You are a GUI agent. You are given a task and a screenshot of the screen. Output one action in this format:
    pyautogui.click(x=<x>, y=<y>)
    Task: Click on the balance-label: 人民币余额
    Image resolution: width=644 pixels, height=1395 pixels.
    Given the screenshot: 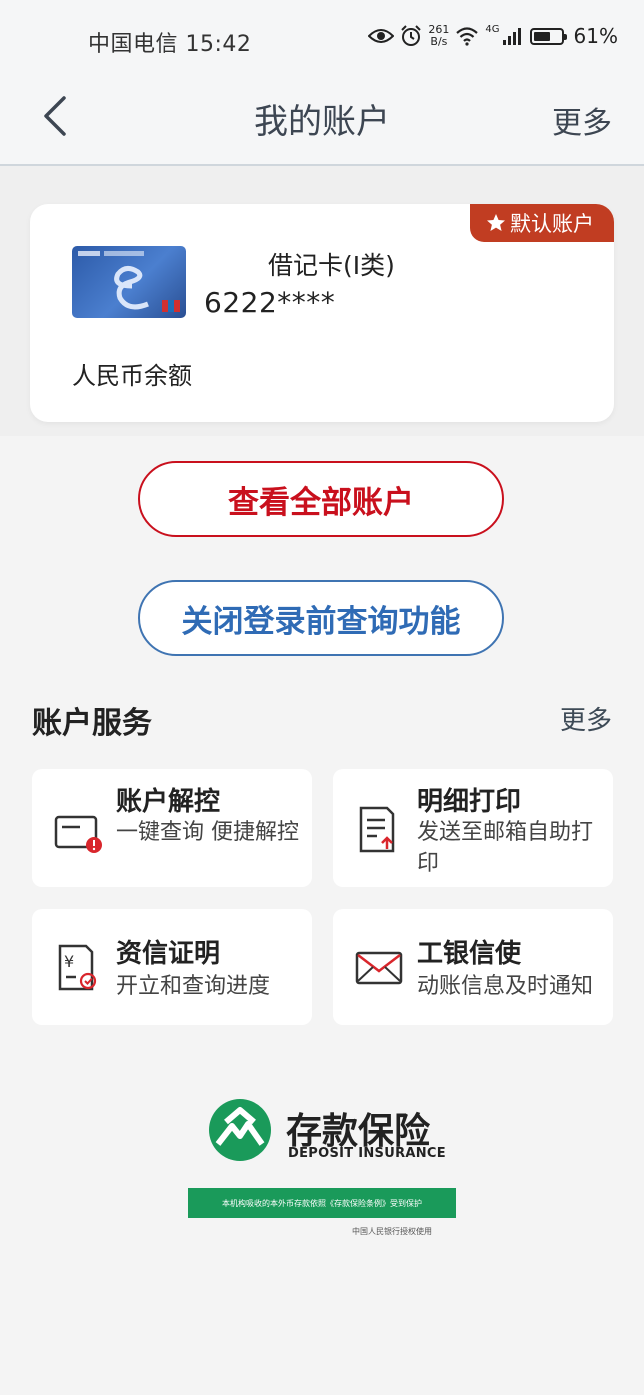 What is the action you would take?
    pyautogui.click(x=132, y=376)
    